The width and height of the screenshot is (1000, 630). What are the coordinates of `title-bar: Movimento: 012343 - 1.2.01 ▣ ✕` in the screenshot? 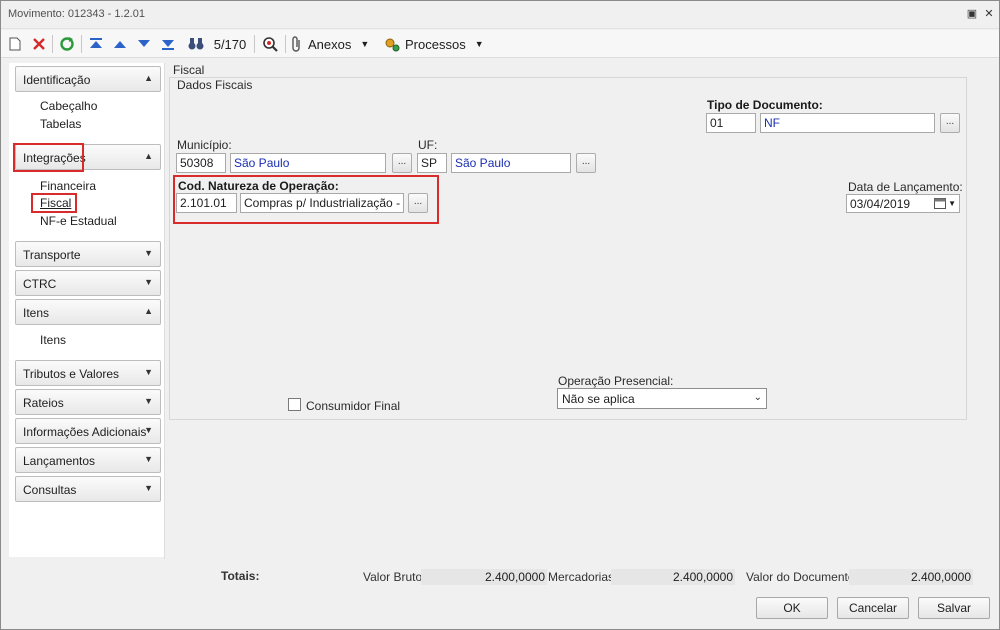 It's located at (500, 15).